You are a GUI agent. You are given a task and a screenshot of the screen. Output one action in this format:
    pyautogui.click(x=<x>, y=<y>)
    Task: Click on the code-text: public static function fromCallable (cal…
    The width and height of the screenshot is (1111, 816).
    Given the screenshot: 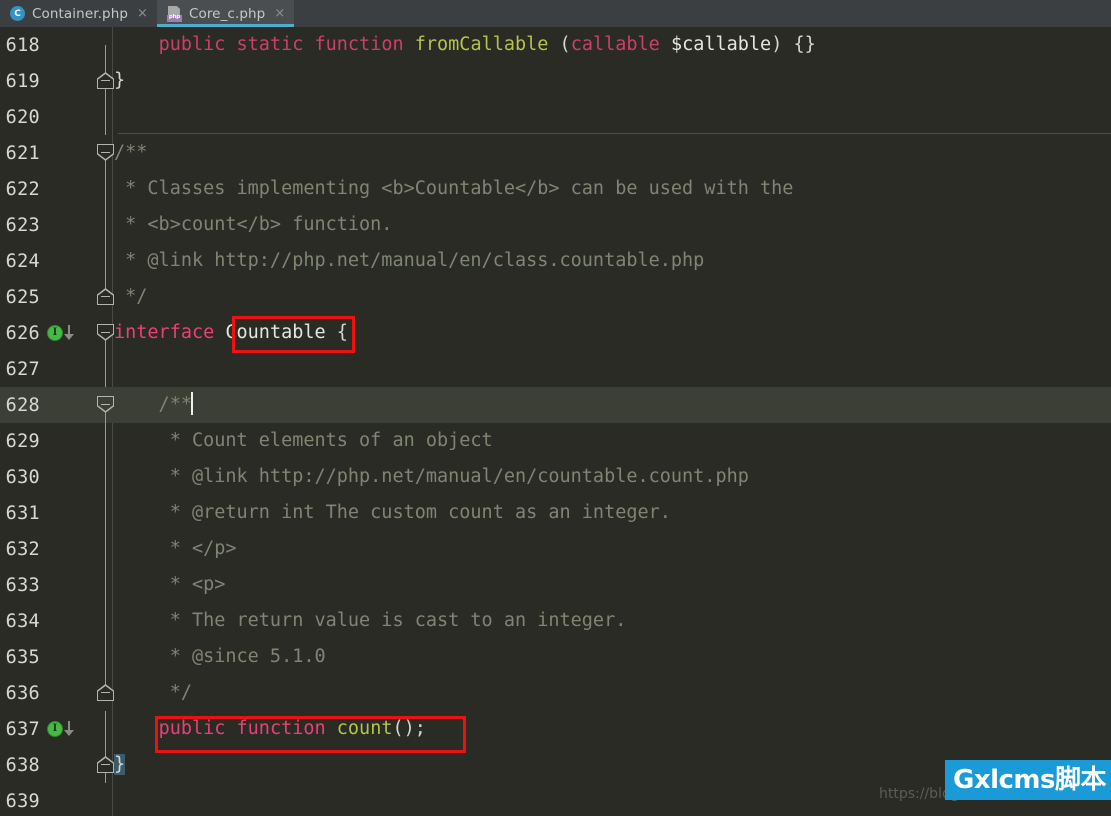 What is the action you would take?
    pyautogui.click(x=487, y=44)
    